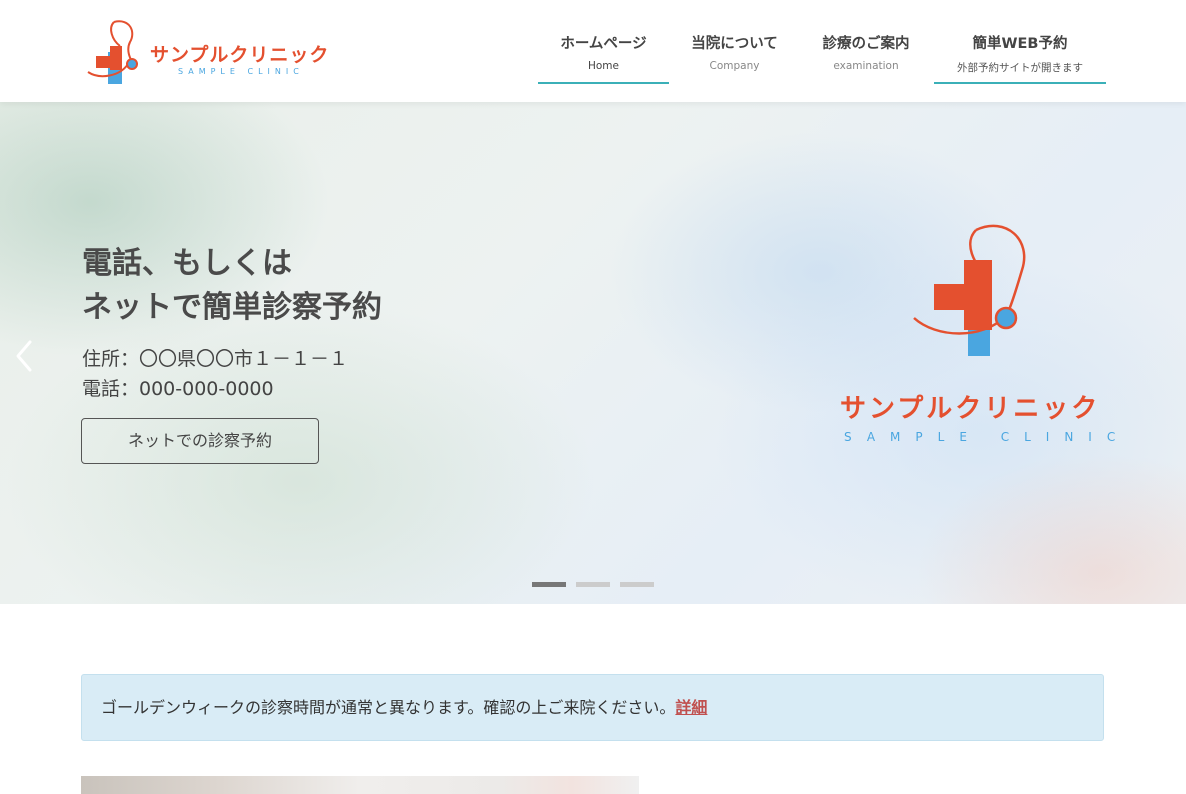 Image resolution: width=1186 pixels, height=794 pixels. What do you see at coordinates (232, 307) in the screenshot?
I see `hero-title-line: ネットで簡単診察予約` at bounding box center [232, 307].